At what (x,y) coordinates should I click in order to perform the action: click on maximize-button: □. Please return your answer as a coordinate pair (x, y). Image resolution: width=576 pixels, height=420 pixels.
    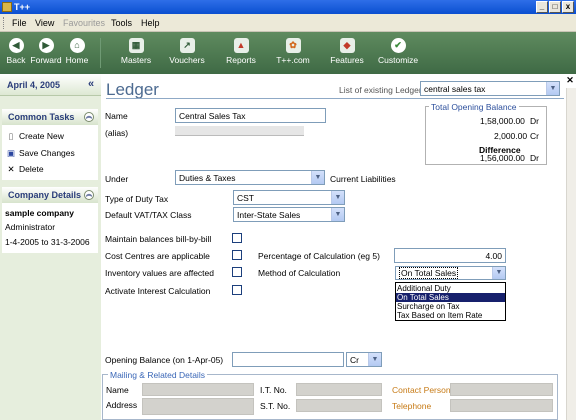
    Looking at the image, I should click on (555, 7).